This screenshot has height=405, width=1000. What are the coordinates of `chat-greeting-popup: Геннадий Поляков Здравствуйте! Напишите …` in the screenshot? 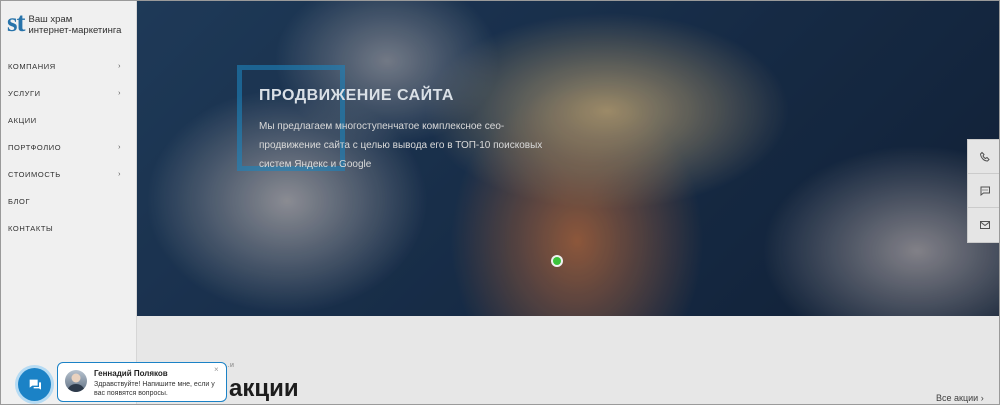 It's located at (142, 382).